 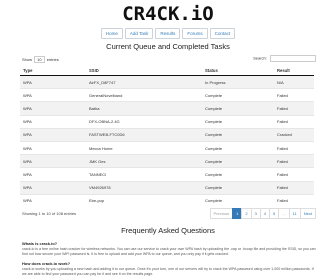 I want to click on pagination-previous: Previous, so click(x=221, y=213).